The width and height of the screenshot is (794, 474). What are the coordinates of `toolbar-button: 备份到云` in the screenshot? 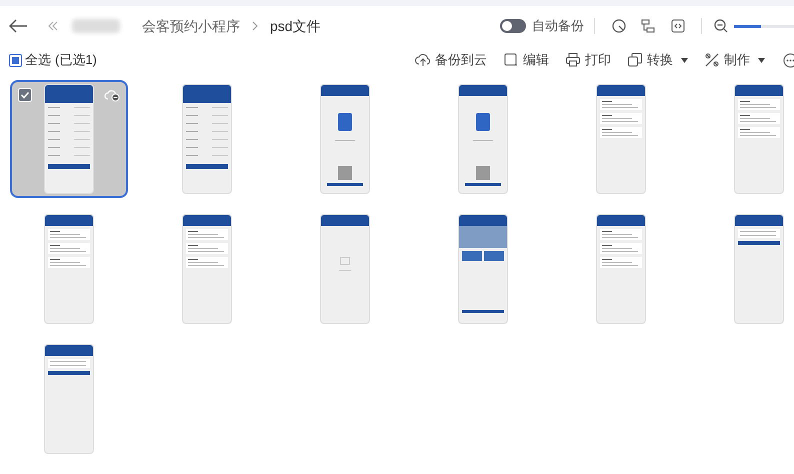 It's located at (451, 60).